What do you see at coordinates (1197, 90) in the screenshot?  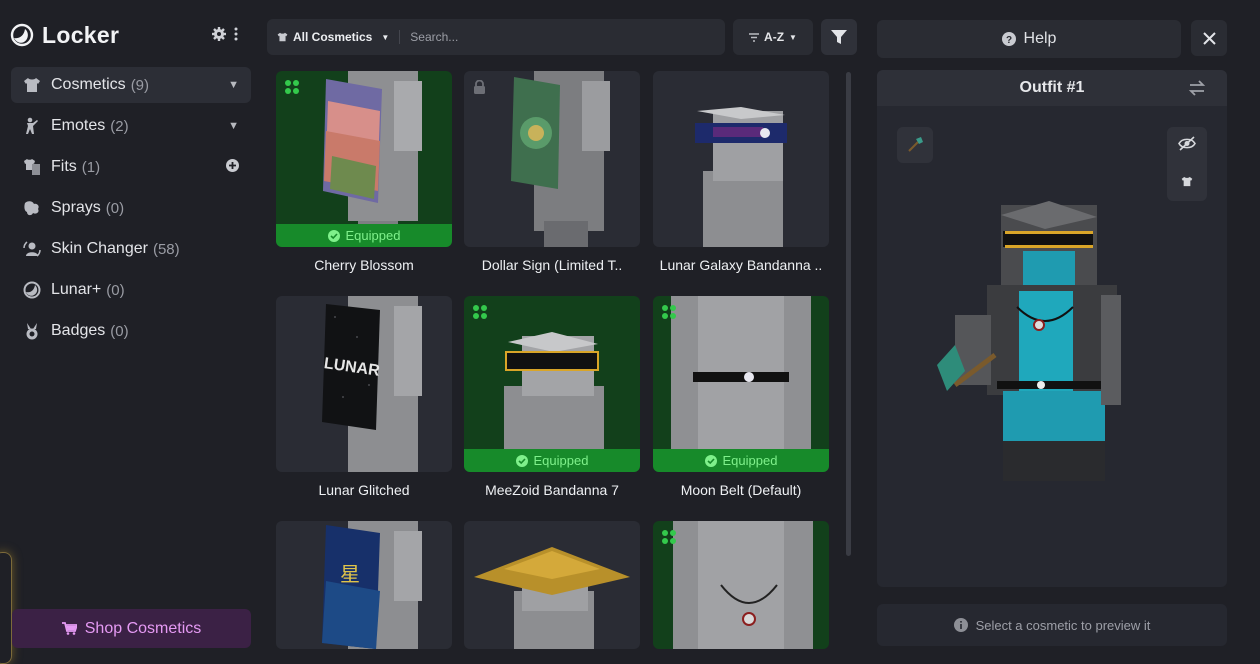 I see `swap-icon` at bounding box center [1197, 90].